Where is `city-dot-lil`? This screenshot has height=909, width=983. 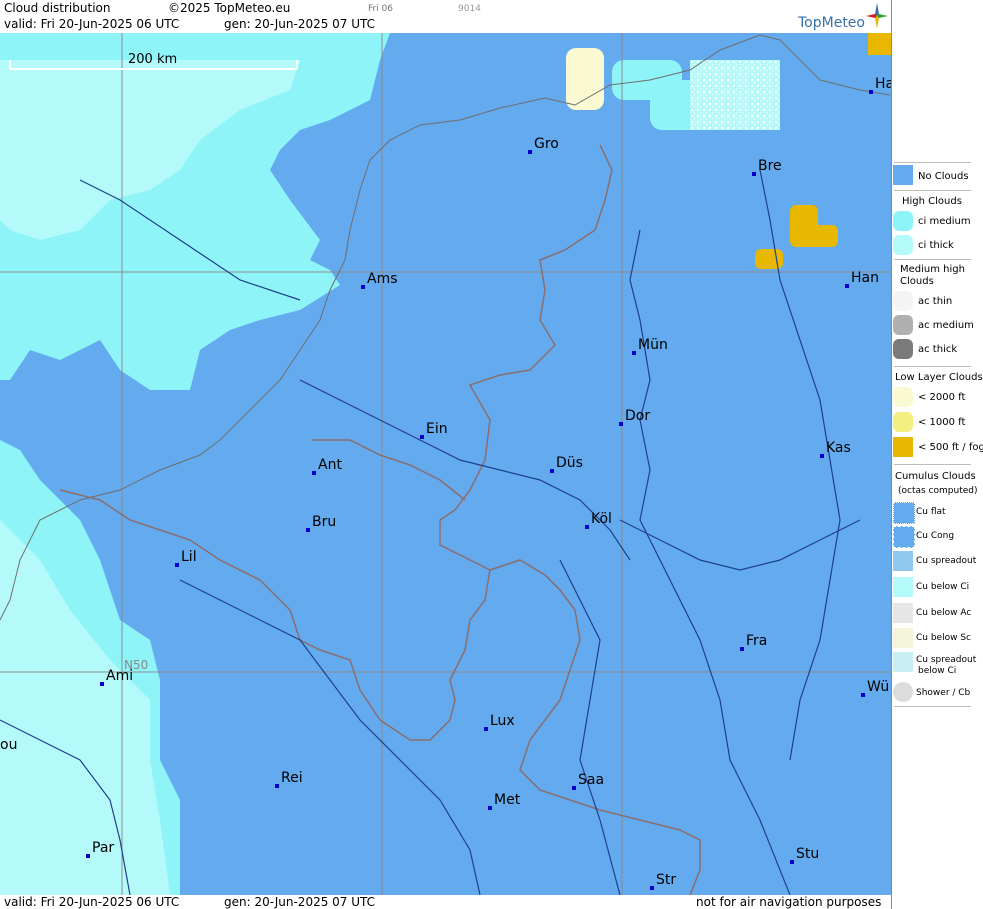 city-dot-lil is located at coordinates (177, 565).